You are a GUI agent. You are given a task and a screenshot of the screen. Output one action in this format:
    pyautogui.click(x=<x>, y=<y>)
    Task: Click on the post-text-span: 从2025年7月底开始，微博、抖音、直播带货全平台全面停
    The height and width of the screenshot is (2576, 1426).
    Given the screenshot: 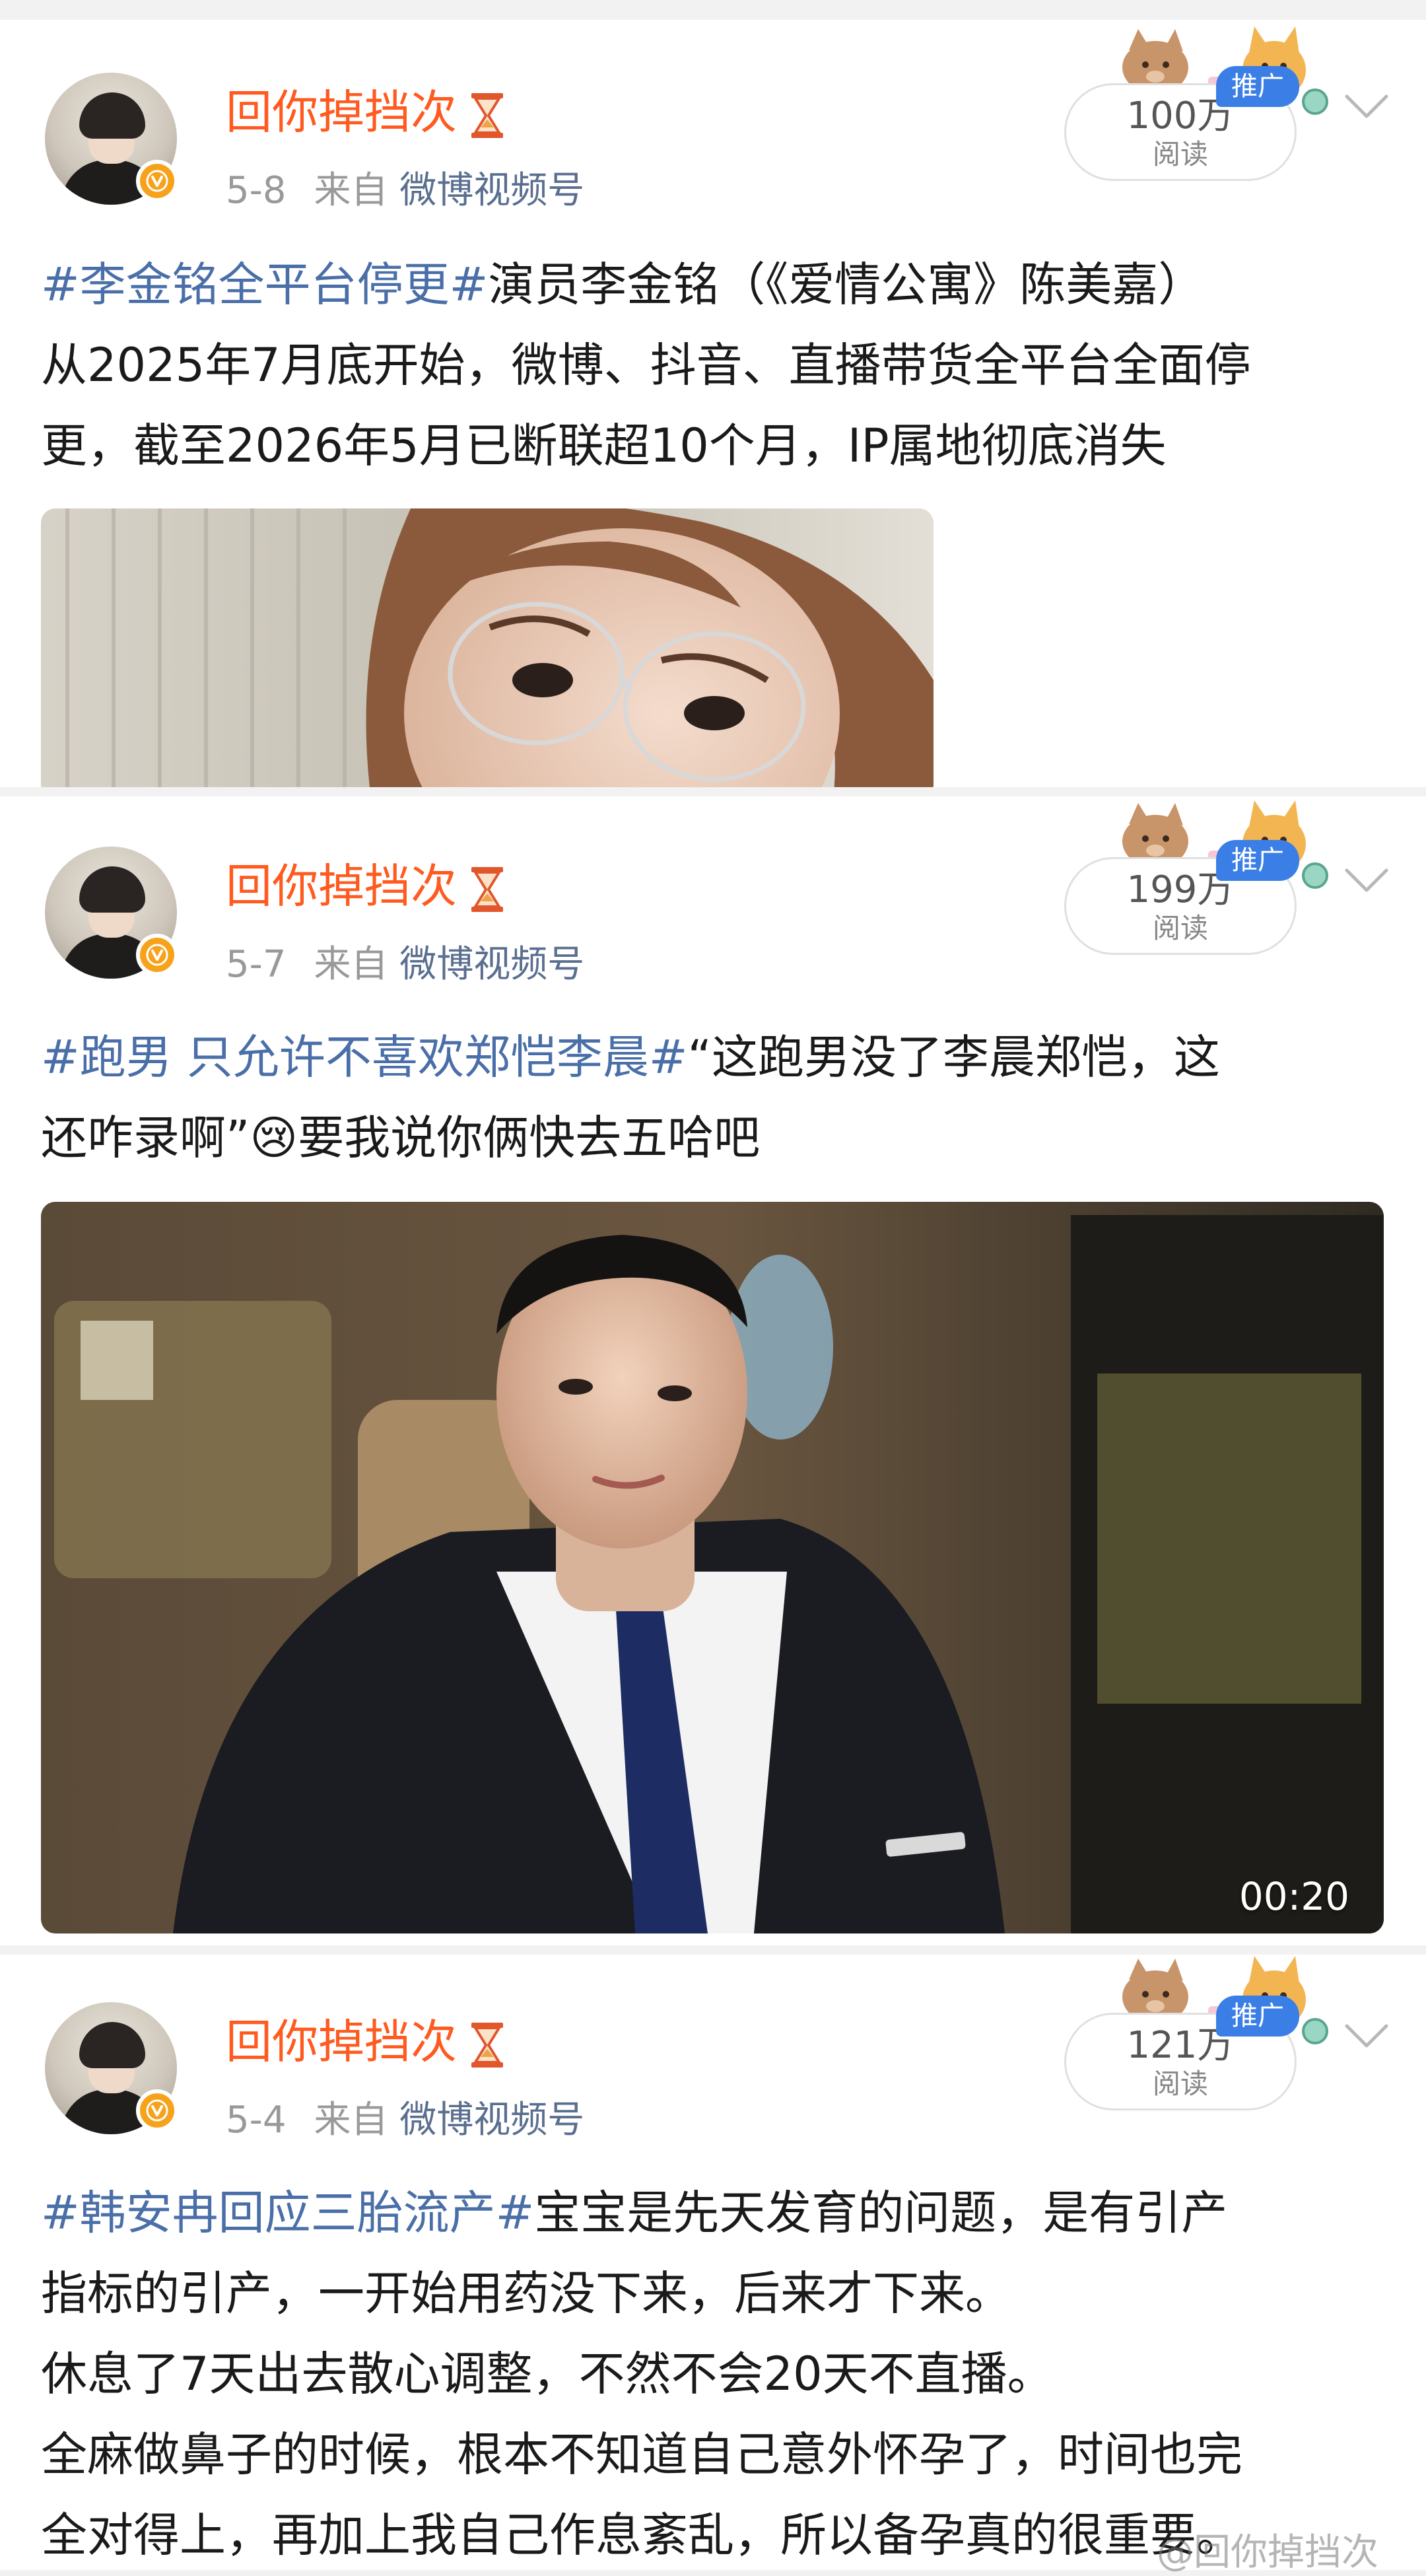 What is the action you would take?
    pyautogui.click(x=646, y=365)
    